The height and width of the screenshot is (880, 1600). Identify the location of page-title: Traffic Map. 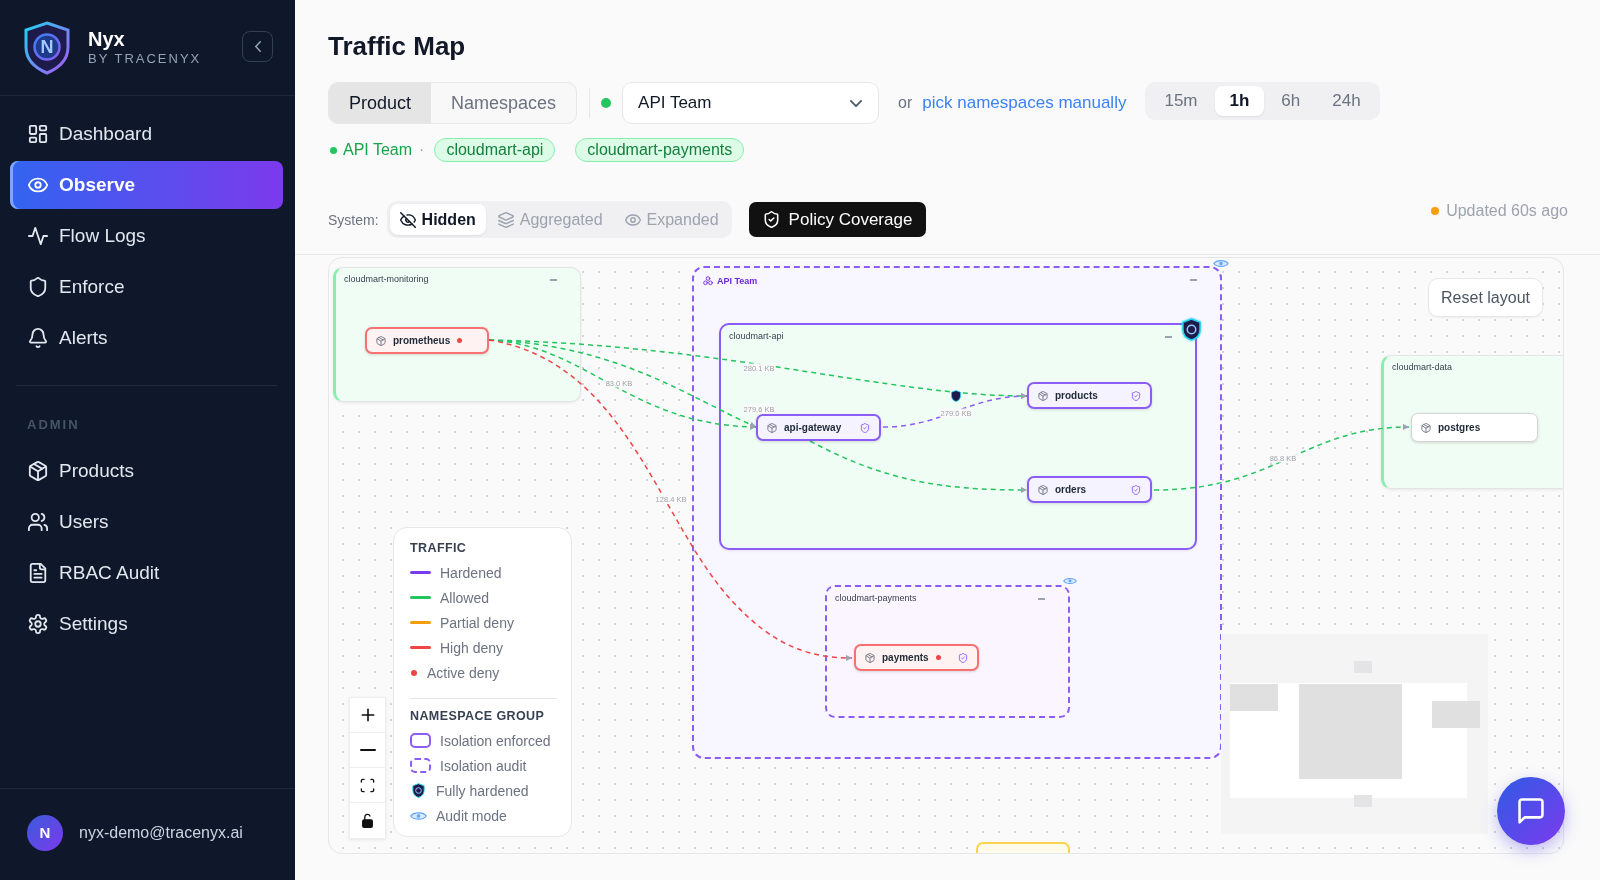
(397, 46).